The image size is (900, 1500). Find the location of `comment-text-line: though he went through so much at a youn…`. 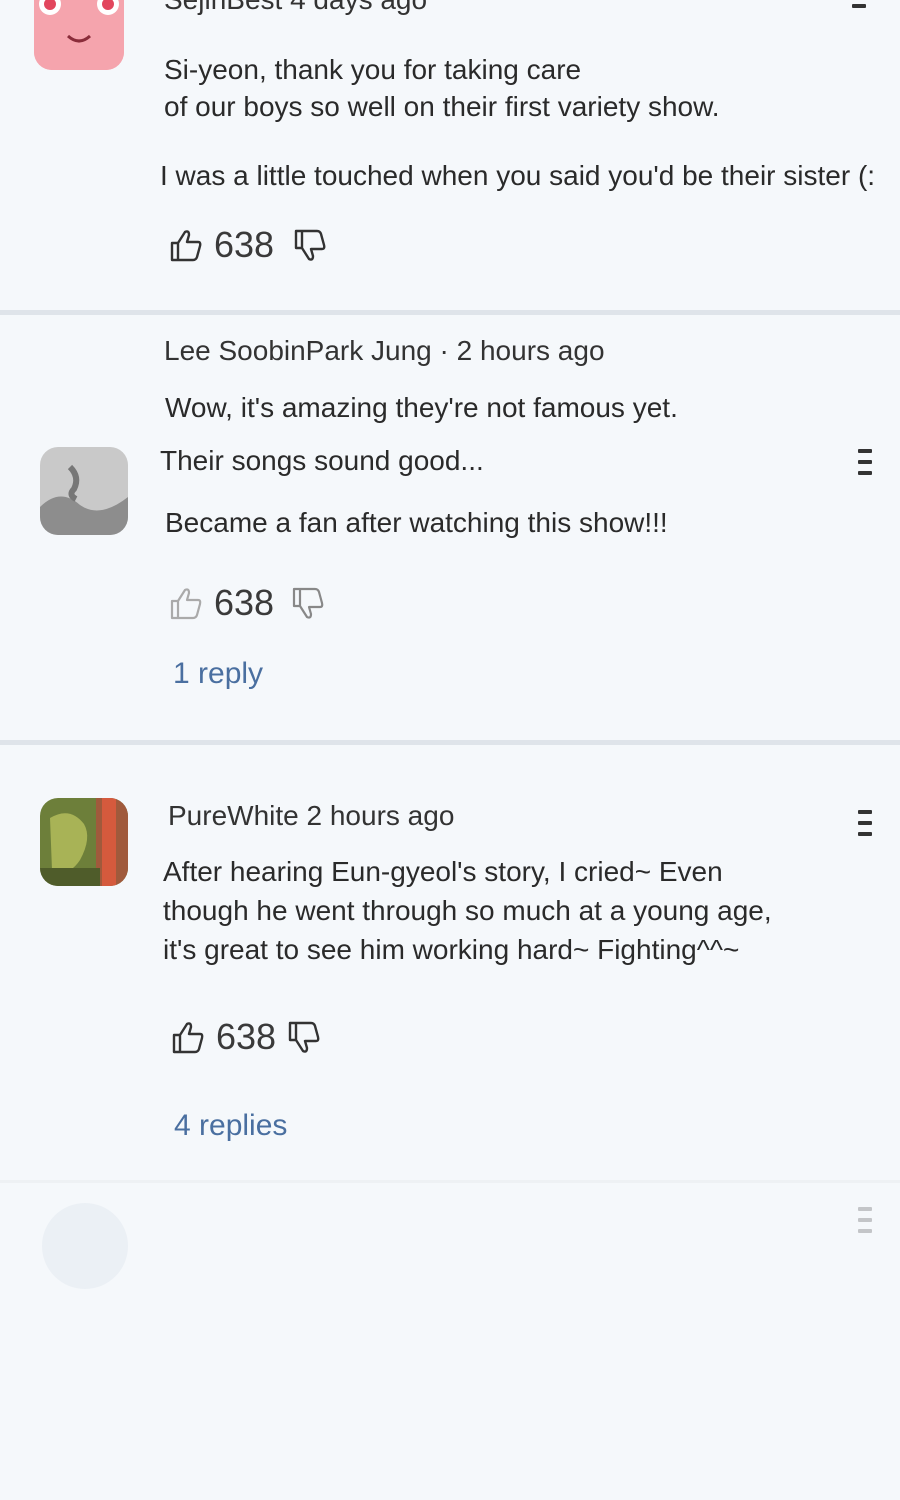

comment-text-line: though he went through so much at a youn… is located at coordinates (467, 910).